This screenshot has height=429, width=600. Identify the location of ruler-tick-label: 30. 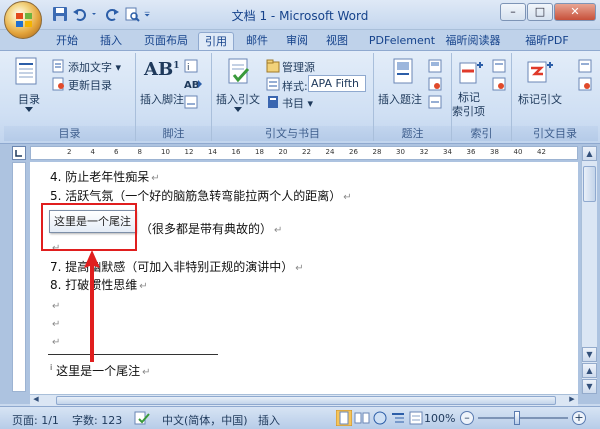
(400, 152).